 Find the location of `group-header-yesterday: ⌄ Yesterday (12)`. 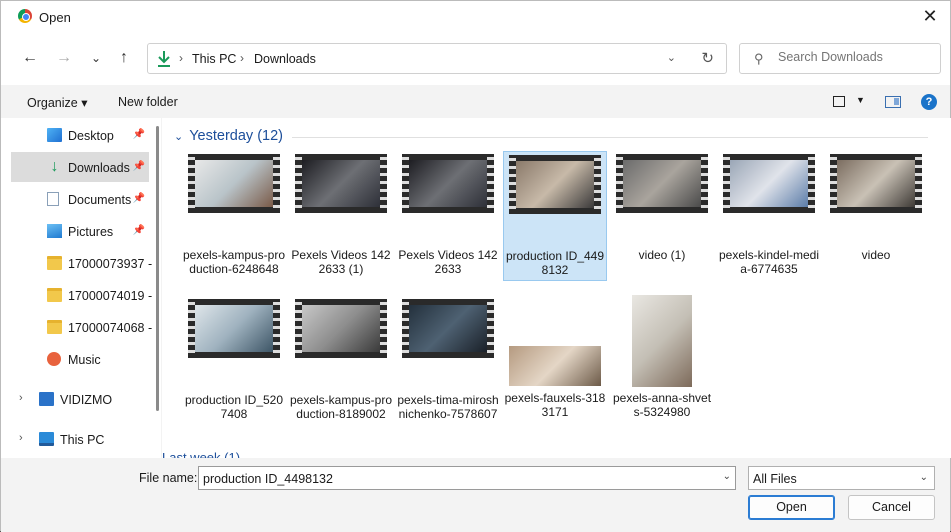

group-header-yesterday: ⌄ Yesterday (12) is located at coordinates (228, 136).